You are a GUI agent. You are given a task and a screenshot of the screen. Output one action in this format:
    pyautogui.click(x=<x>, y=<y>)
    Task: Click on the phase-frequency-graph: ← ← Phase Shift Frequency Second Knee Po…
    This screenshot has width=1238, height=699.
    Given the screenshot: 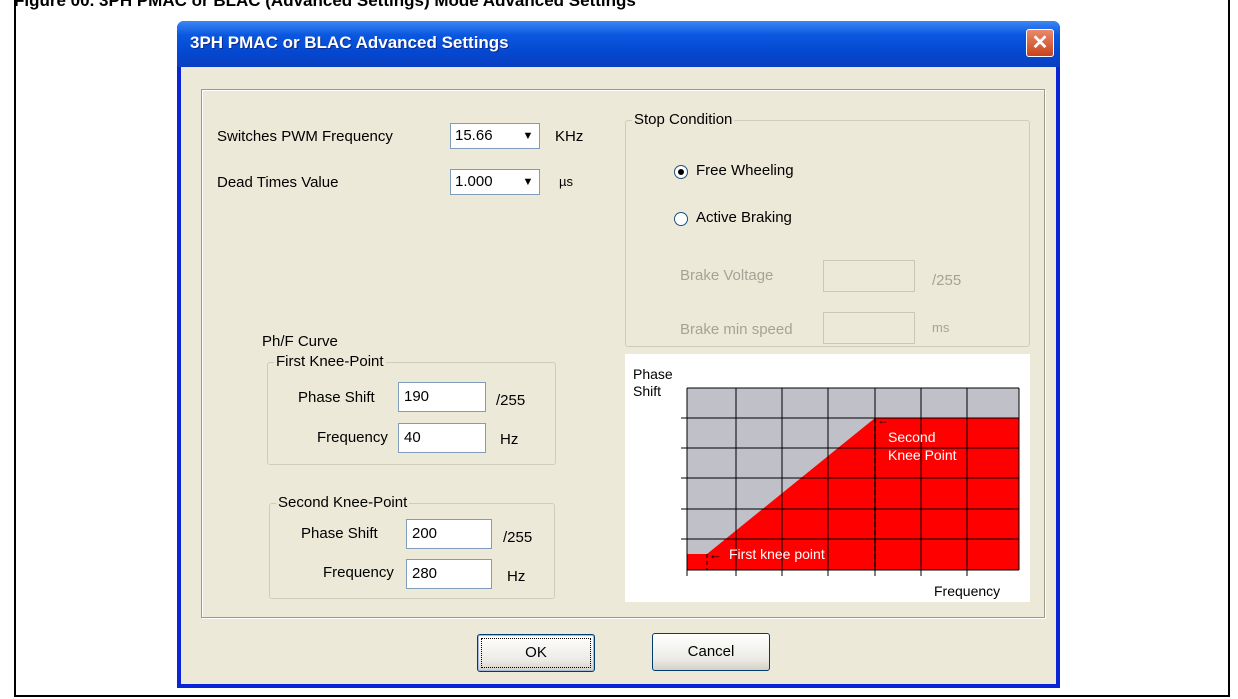 What is the action you would take?
    pyautogui.click(x=827, y=478)
    